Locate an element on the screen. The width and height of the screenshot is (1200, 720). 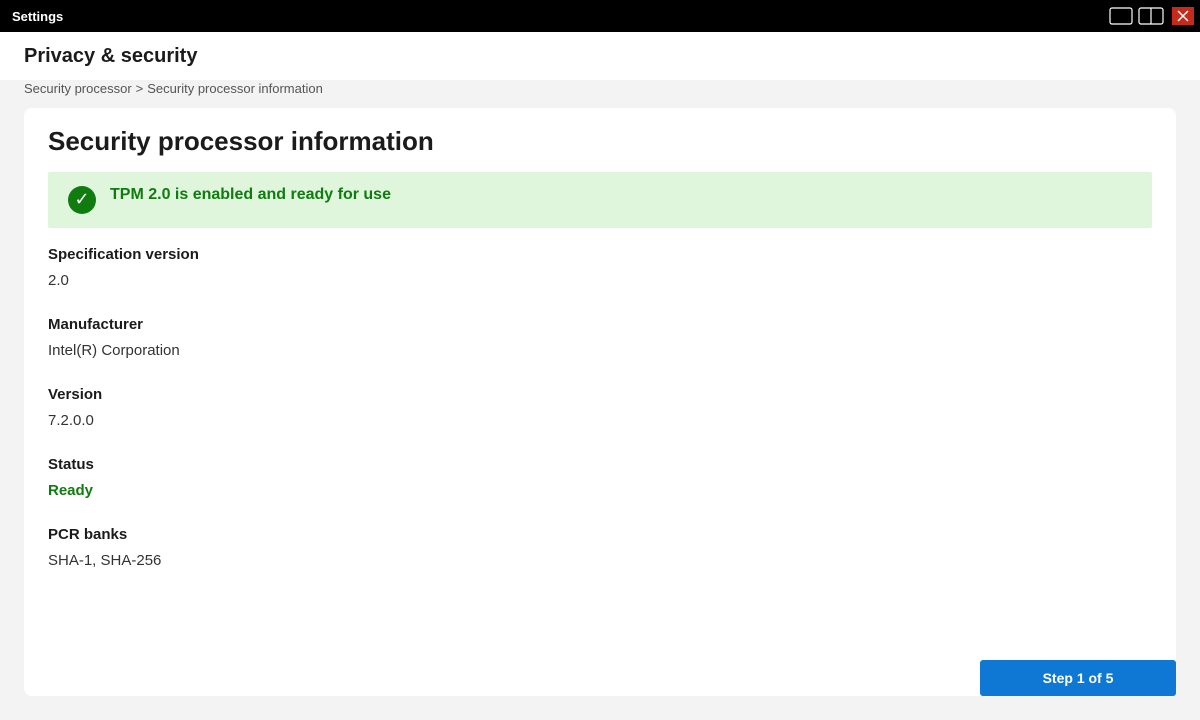
title-bar: Settings is located at coordinates (600, 16).